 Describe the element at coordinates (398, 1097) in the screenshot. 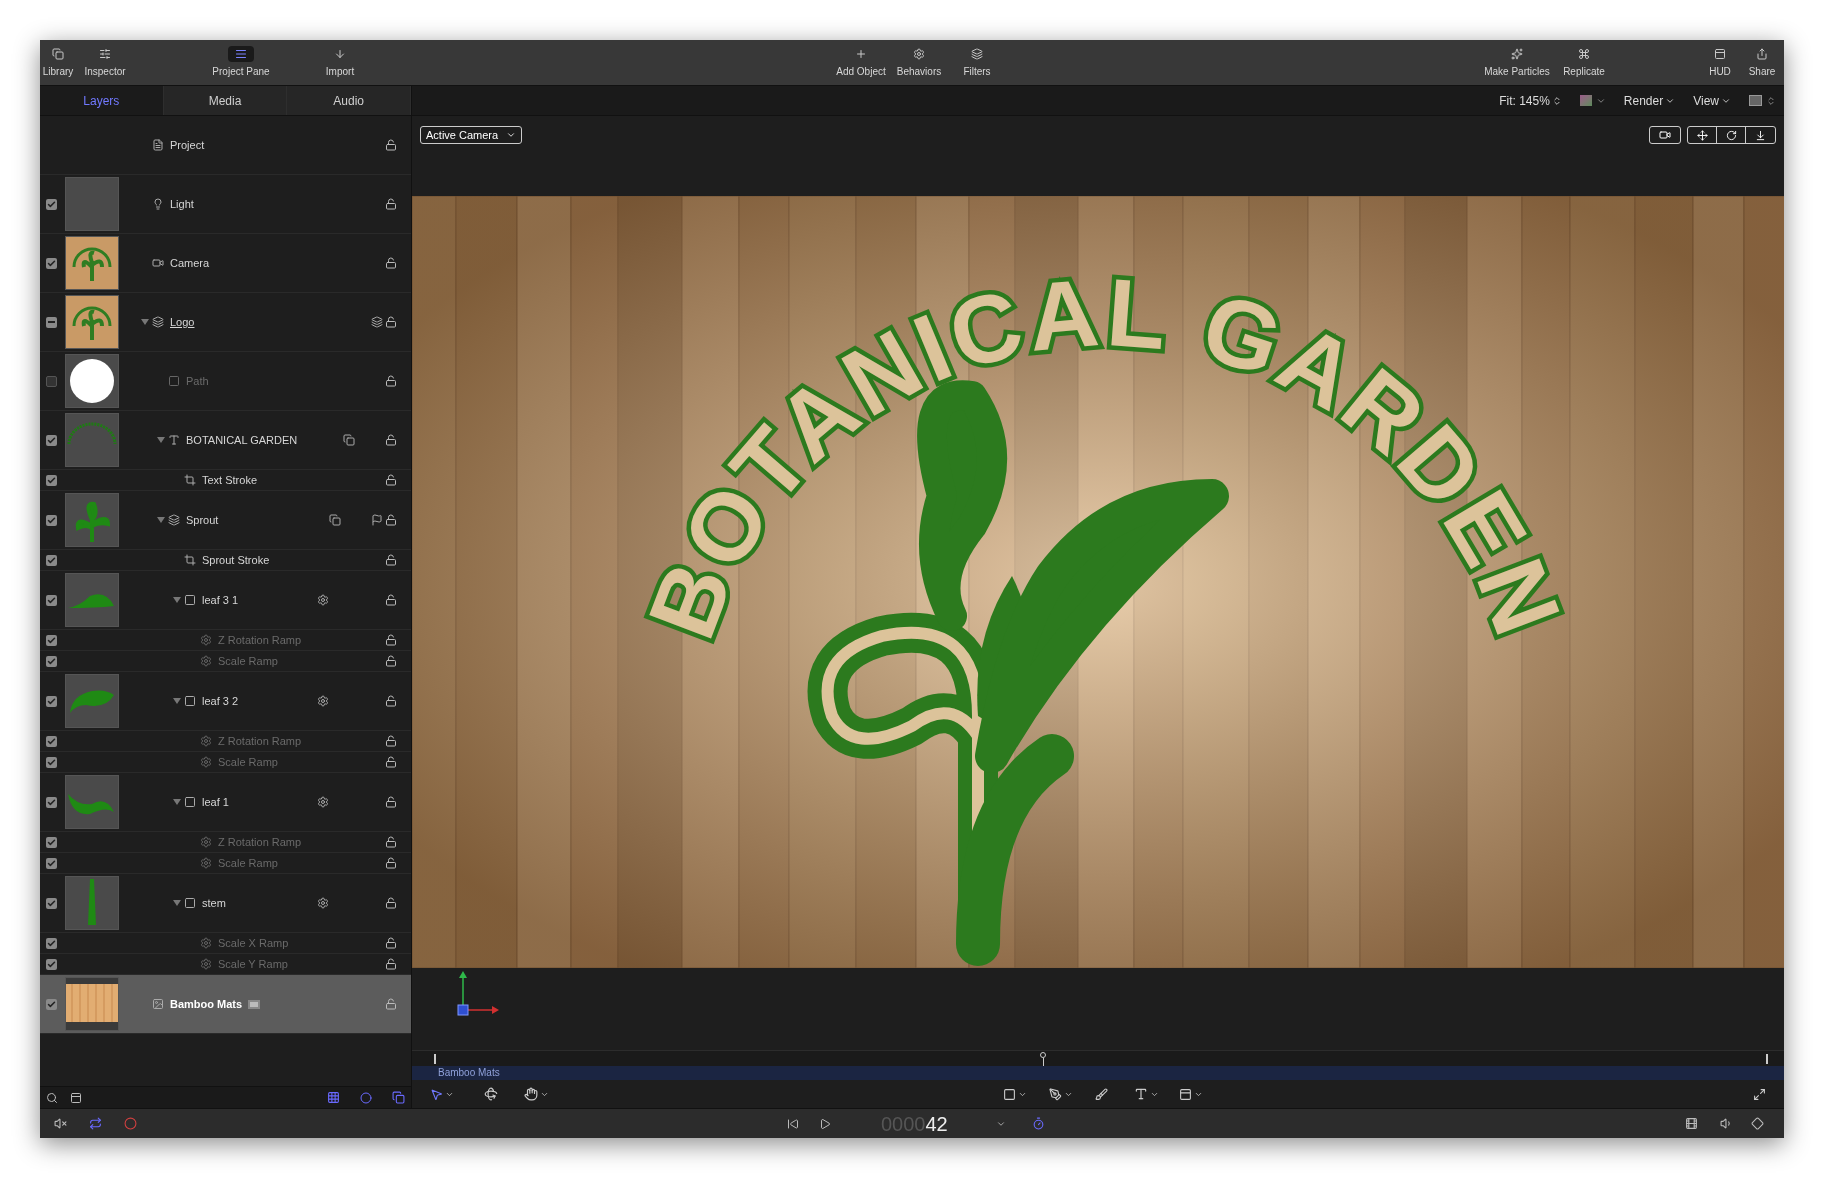

I see `layers-icon` at that location.